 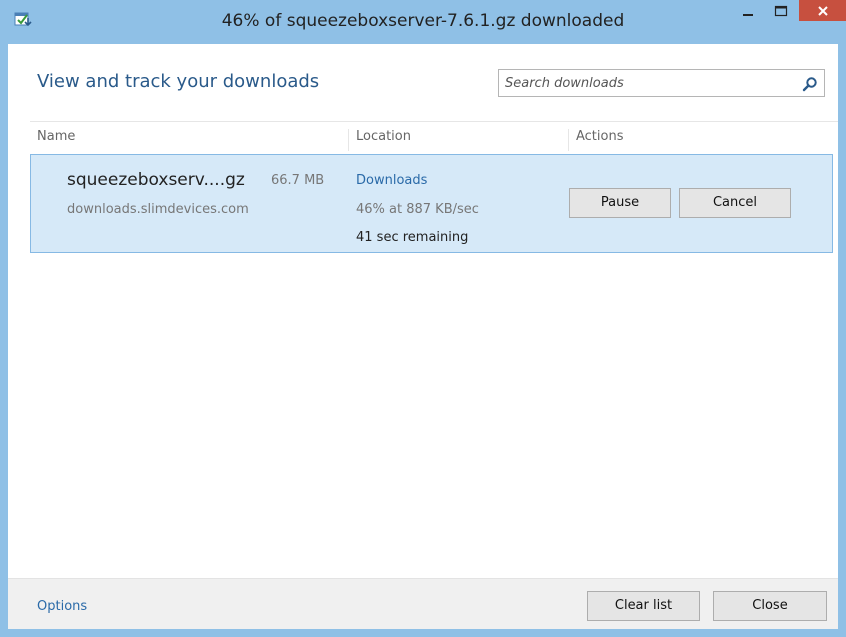 I want to click on close-icon, so click(x=822, y=10).